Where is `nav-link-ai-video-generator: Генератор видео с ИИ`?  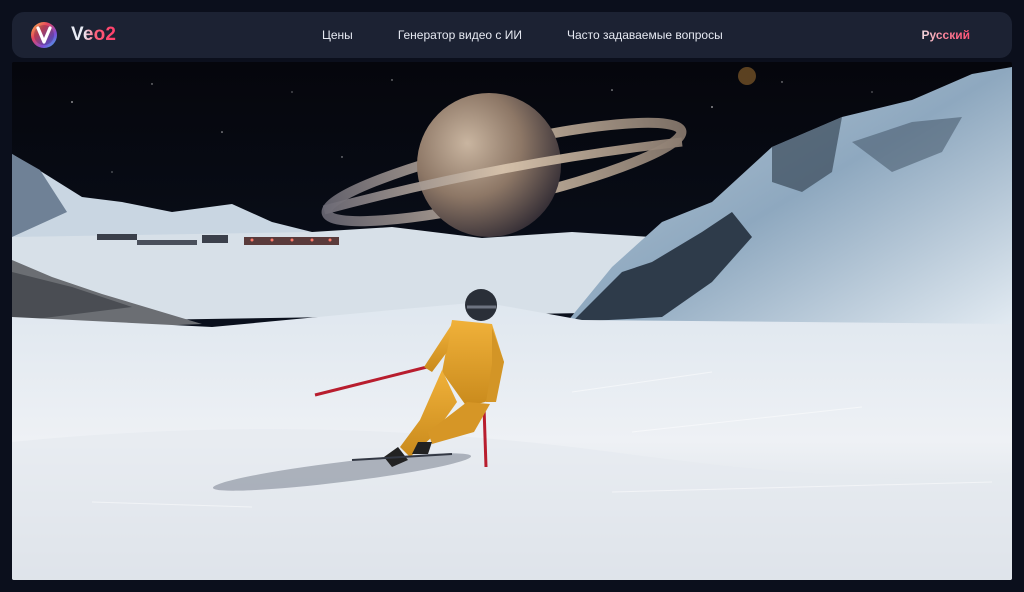 nav-link-ai-video-generator: Генератор видео с ИИ is located at coordinates (460, 35).